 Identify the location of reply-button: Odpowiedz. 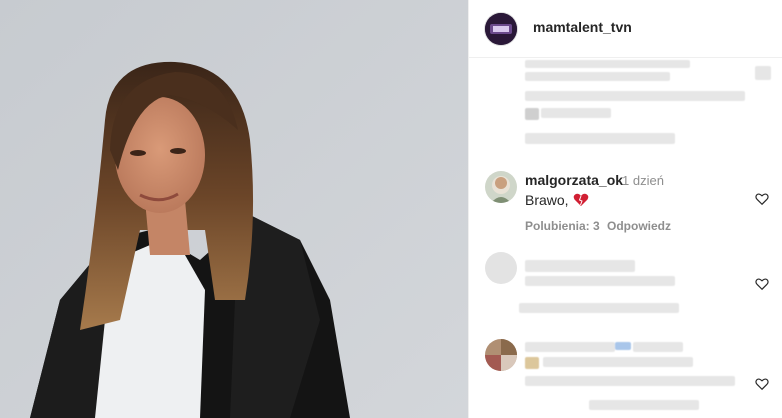
(639, 226).